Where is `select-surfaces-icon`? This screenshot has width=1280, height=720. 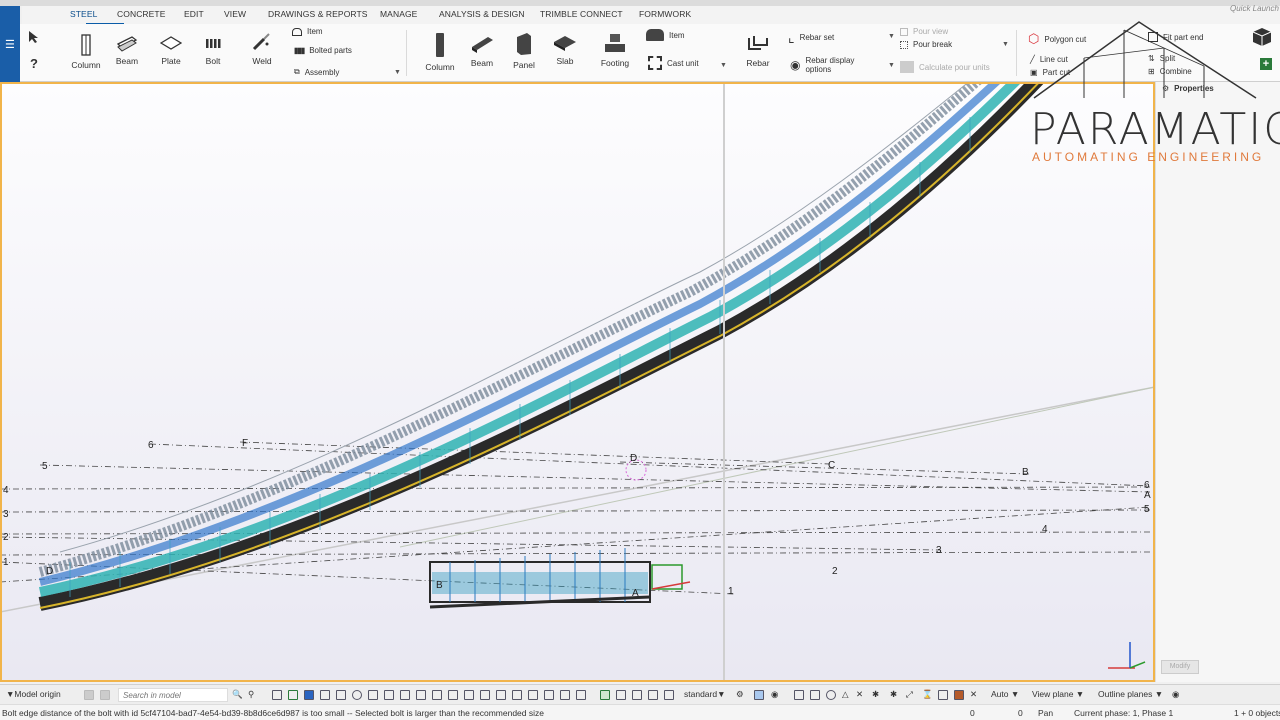
select-surfaces-icon is located at coordinates (437, 695).